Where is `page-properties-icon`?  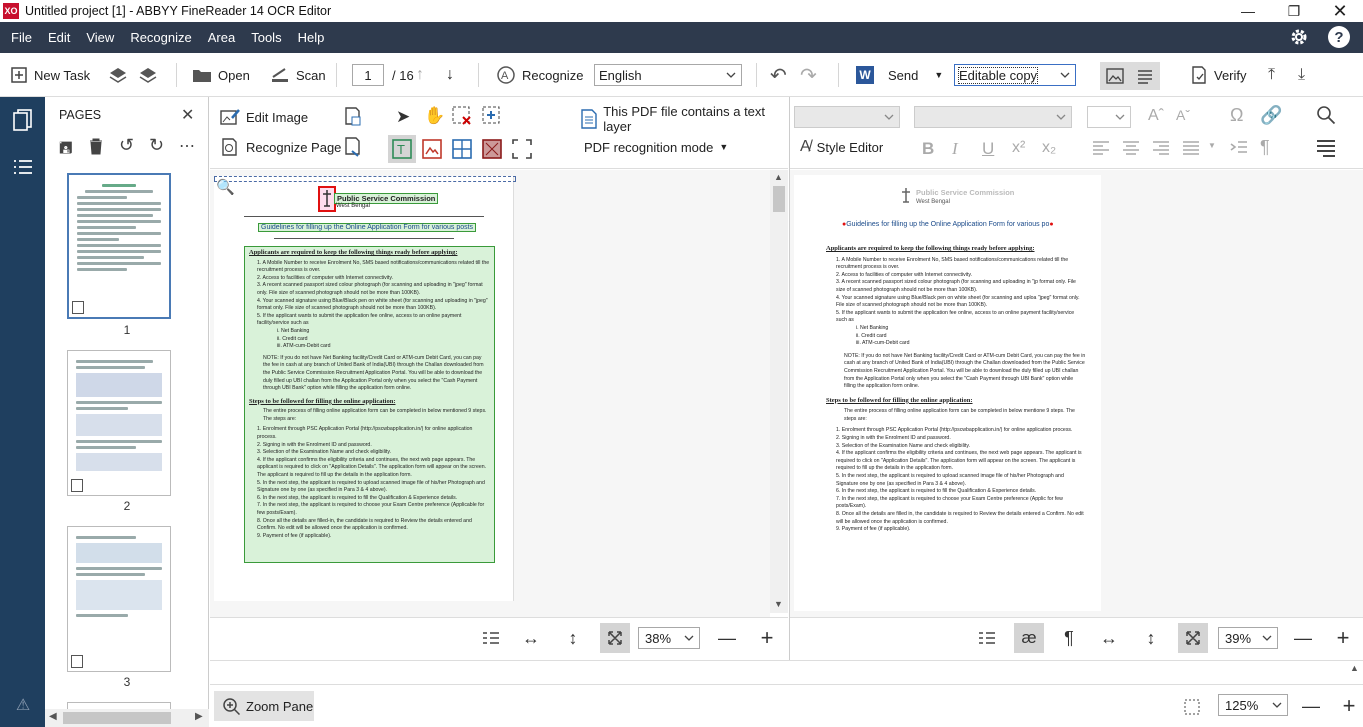 page-properties-icon is located at coordinates (353, 117).